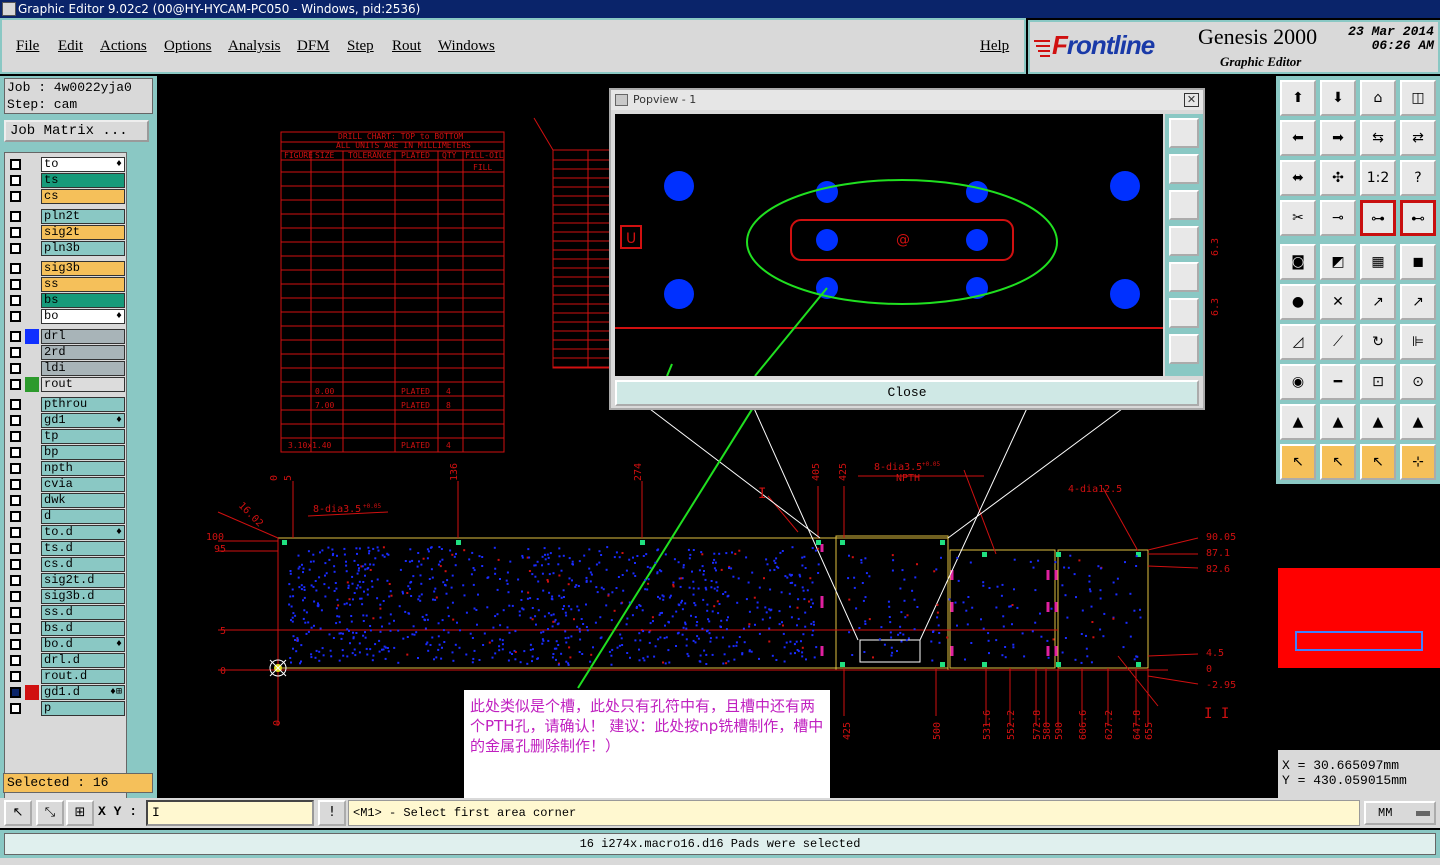  Describe the element at coordinates (83, 628) in the screenshot. I see `layer-name: bs.d` at that location.